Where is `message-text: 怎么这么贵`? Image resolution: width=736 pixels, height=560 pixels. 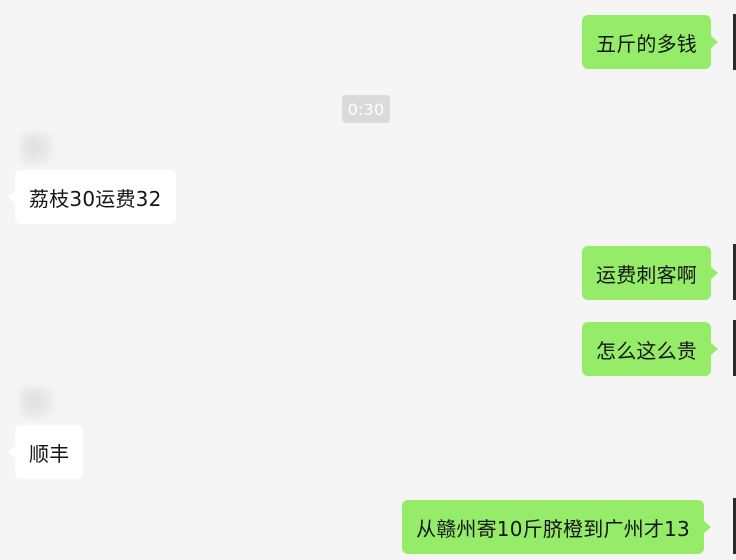 message-text: 怎么这么贵 is located at coordinates (646, 350).